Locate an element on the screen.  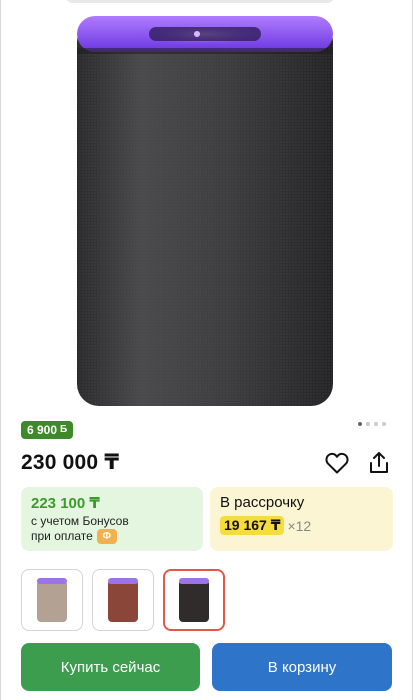
favorite-button is located at coordinates (337, 463).